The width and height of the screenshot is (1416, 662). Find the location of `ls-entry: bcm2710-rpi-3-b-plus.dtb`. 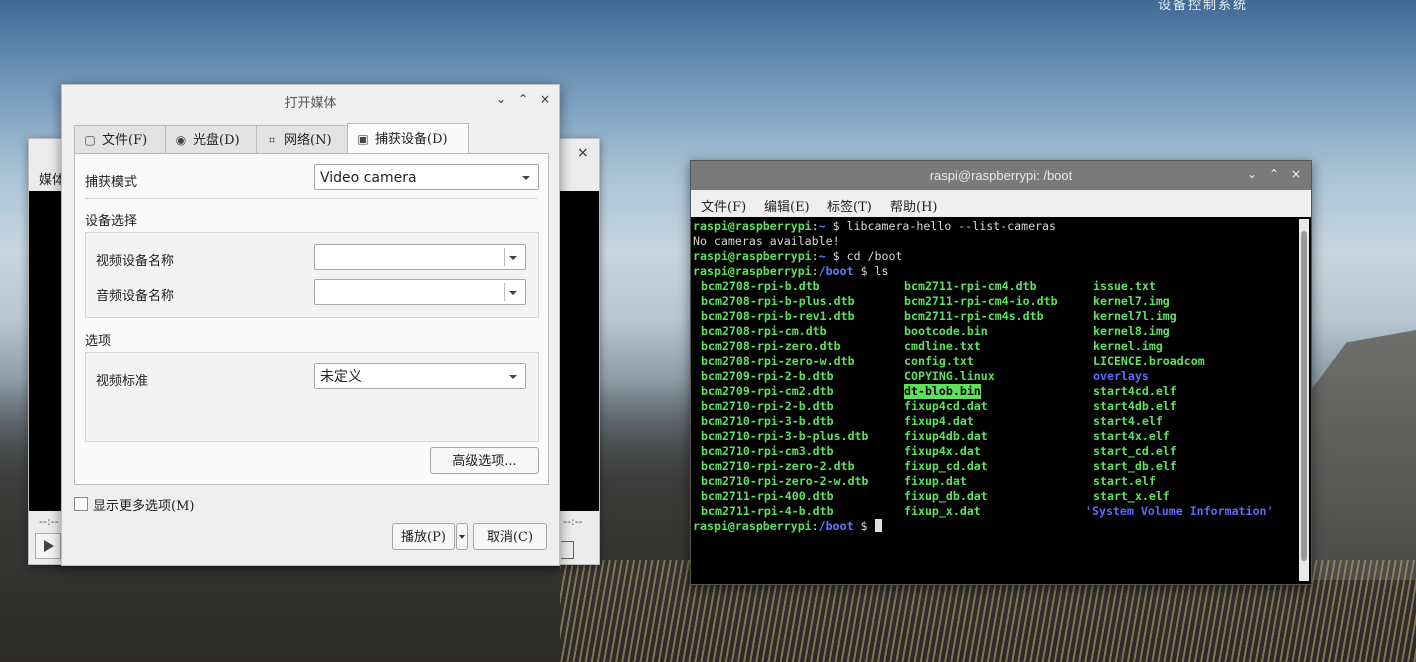

ls-entry: bcm2710-rpi-3-b-plus.dtb is located at coordinates (785, 436).